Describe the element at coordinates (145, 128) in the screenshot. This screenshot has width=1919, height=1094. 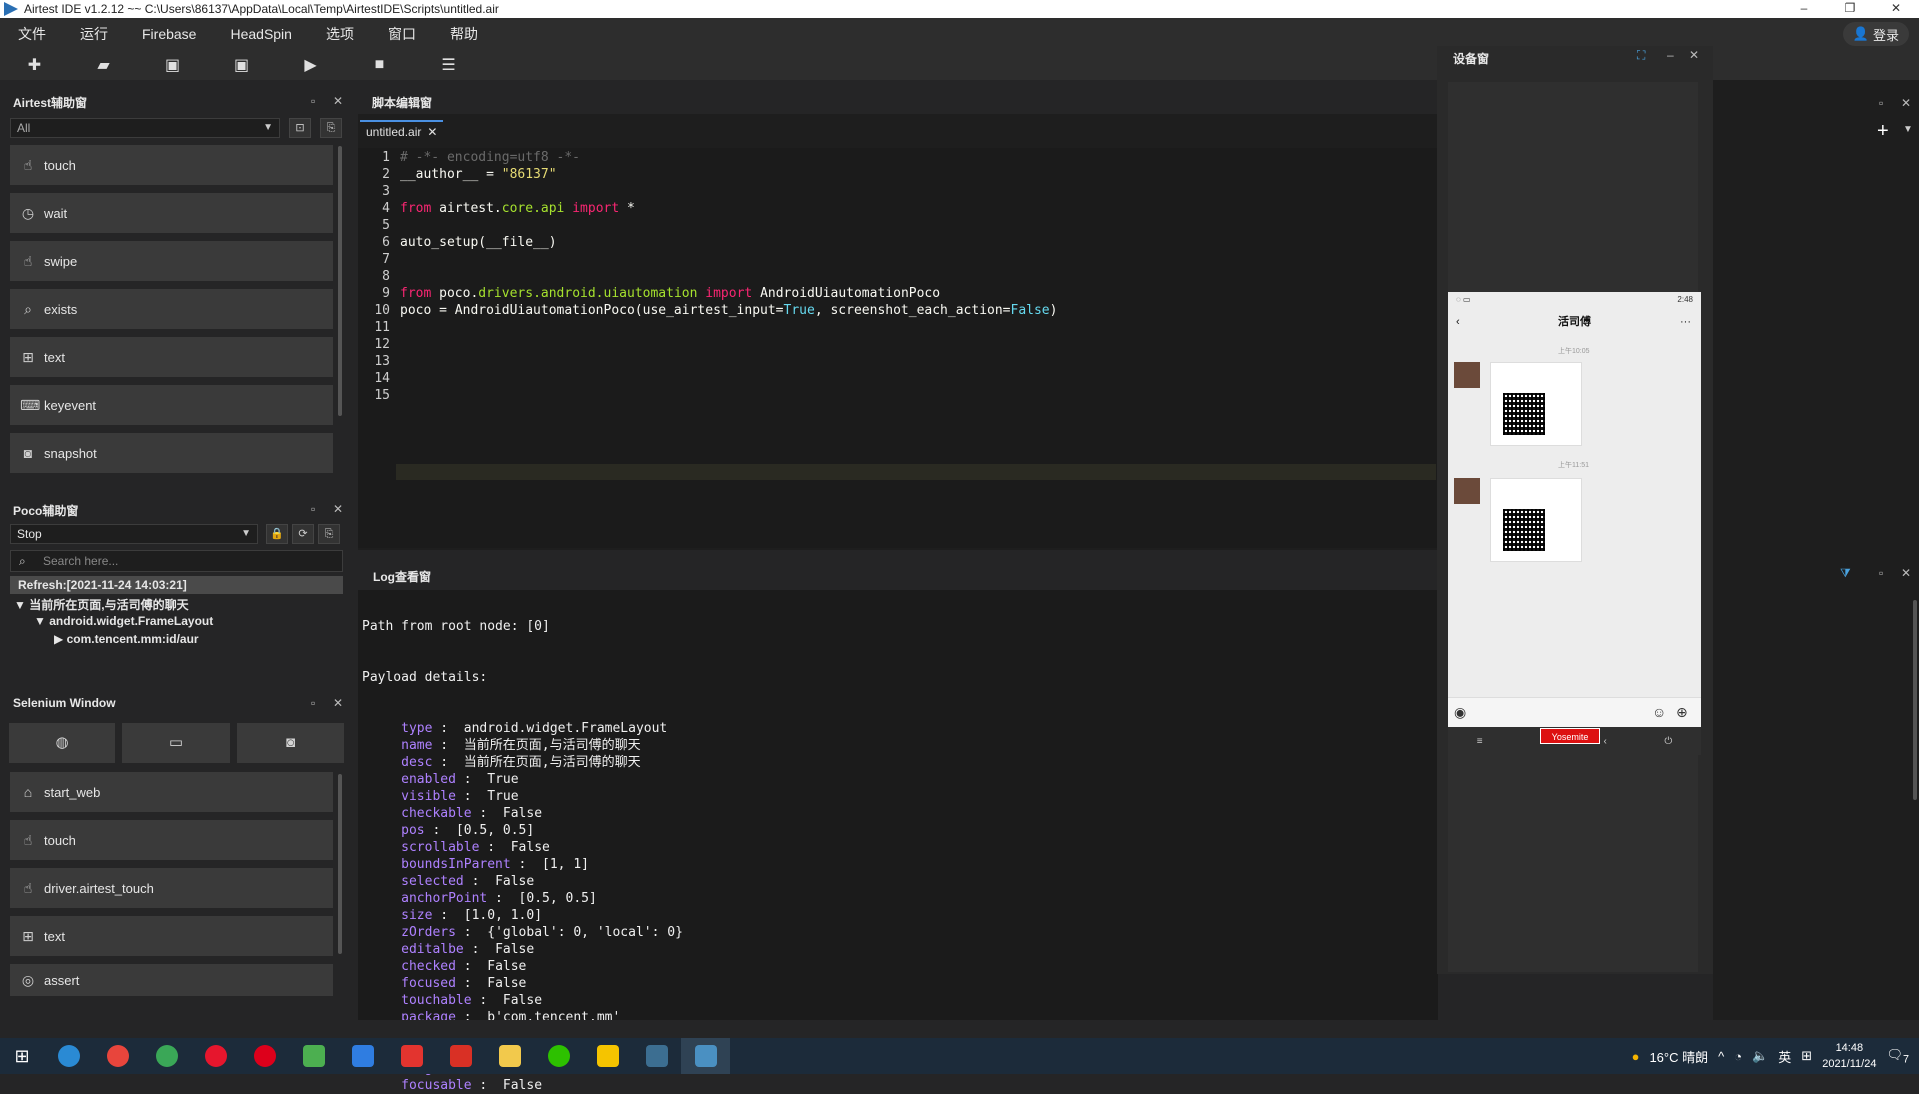
I see `filter-select: All ▼` at that location.